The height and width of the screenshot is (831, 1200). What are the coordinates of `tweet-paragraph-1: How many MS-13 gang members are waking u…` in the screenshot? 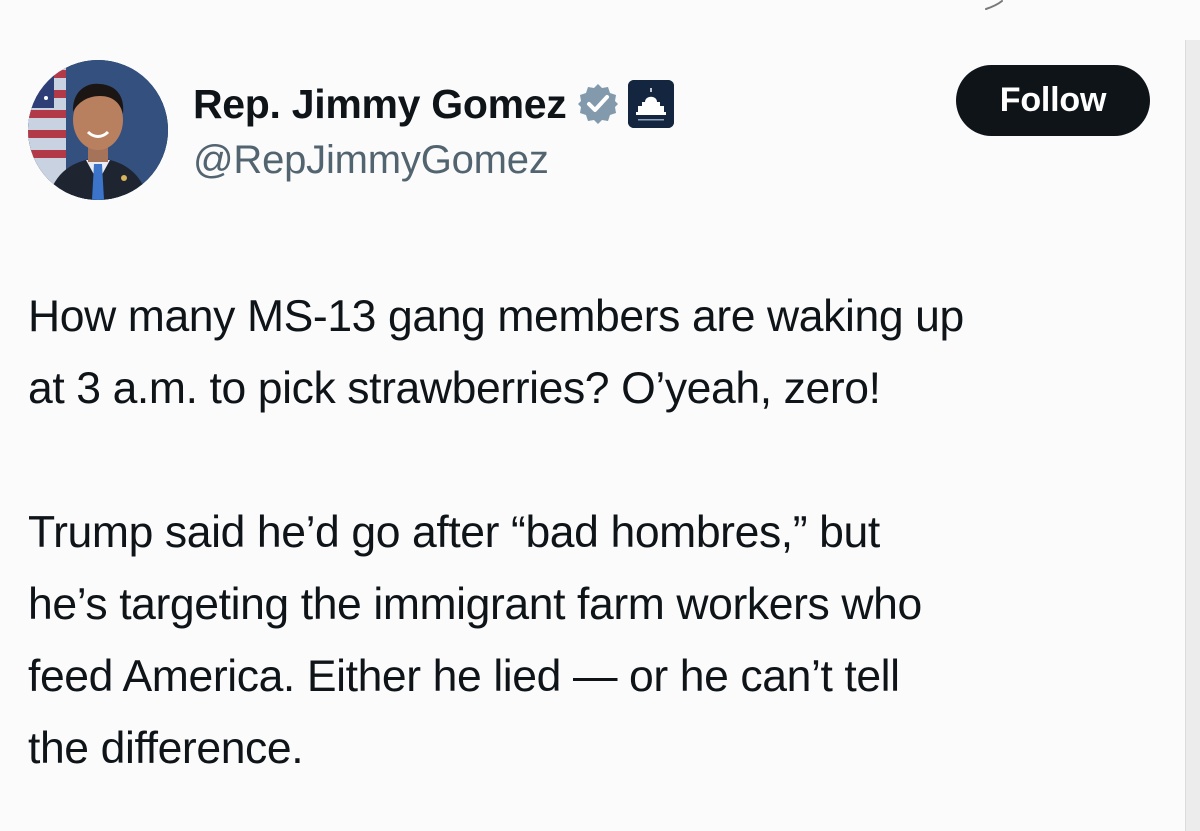 It's located at (496, 352).